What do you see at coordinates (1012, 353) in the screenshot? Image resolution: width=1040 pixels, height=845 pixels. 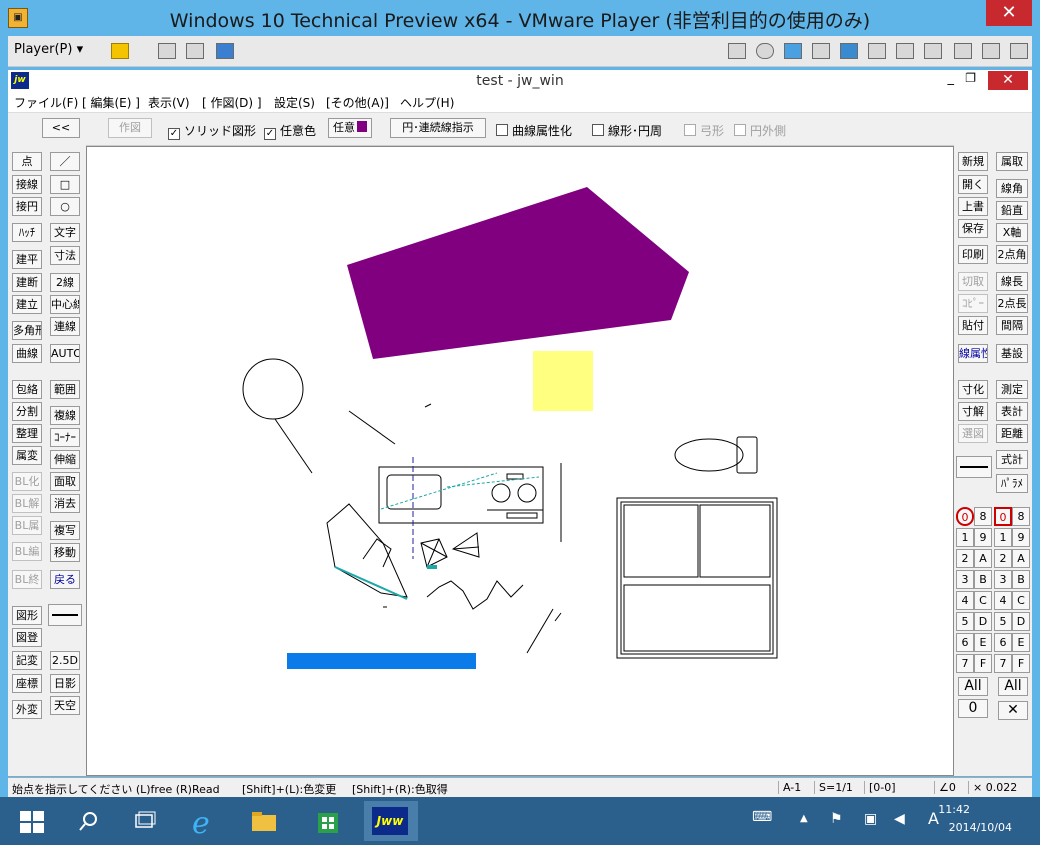 I see `tool-base-setting: 基設` at bounding box center [1012, 353].